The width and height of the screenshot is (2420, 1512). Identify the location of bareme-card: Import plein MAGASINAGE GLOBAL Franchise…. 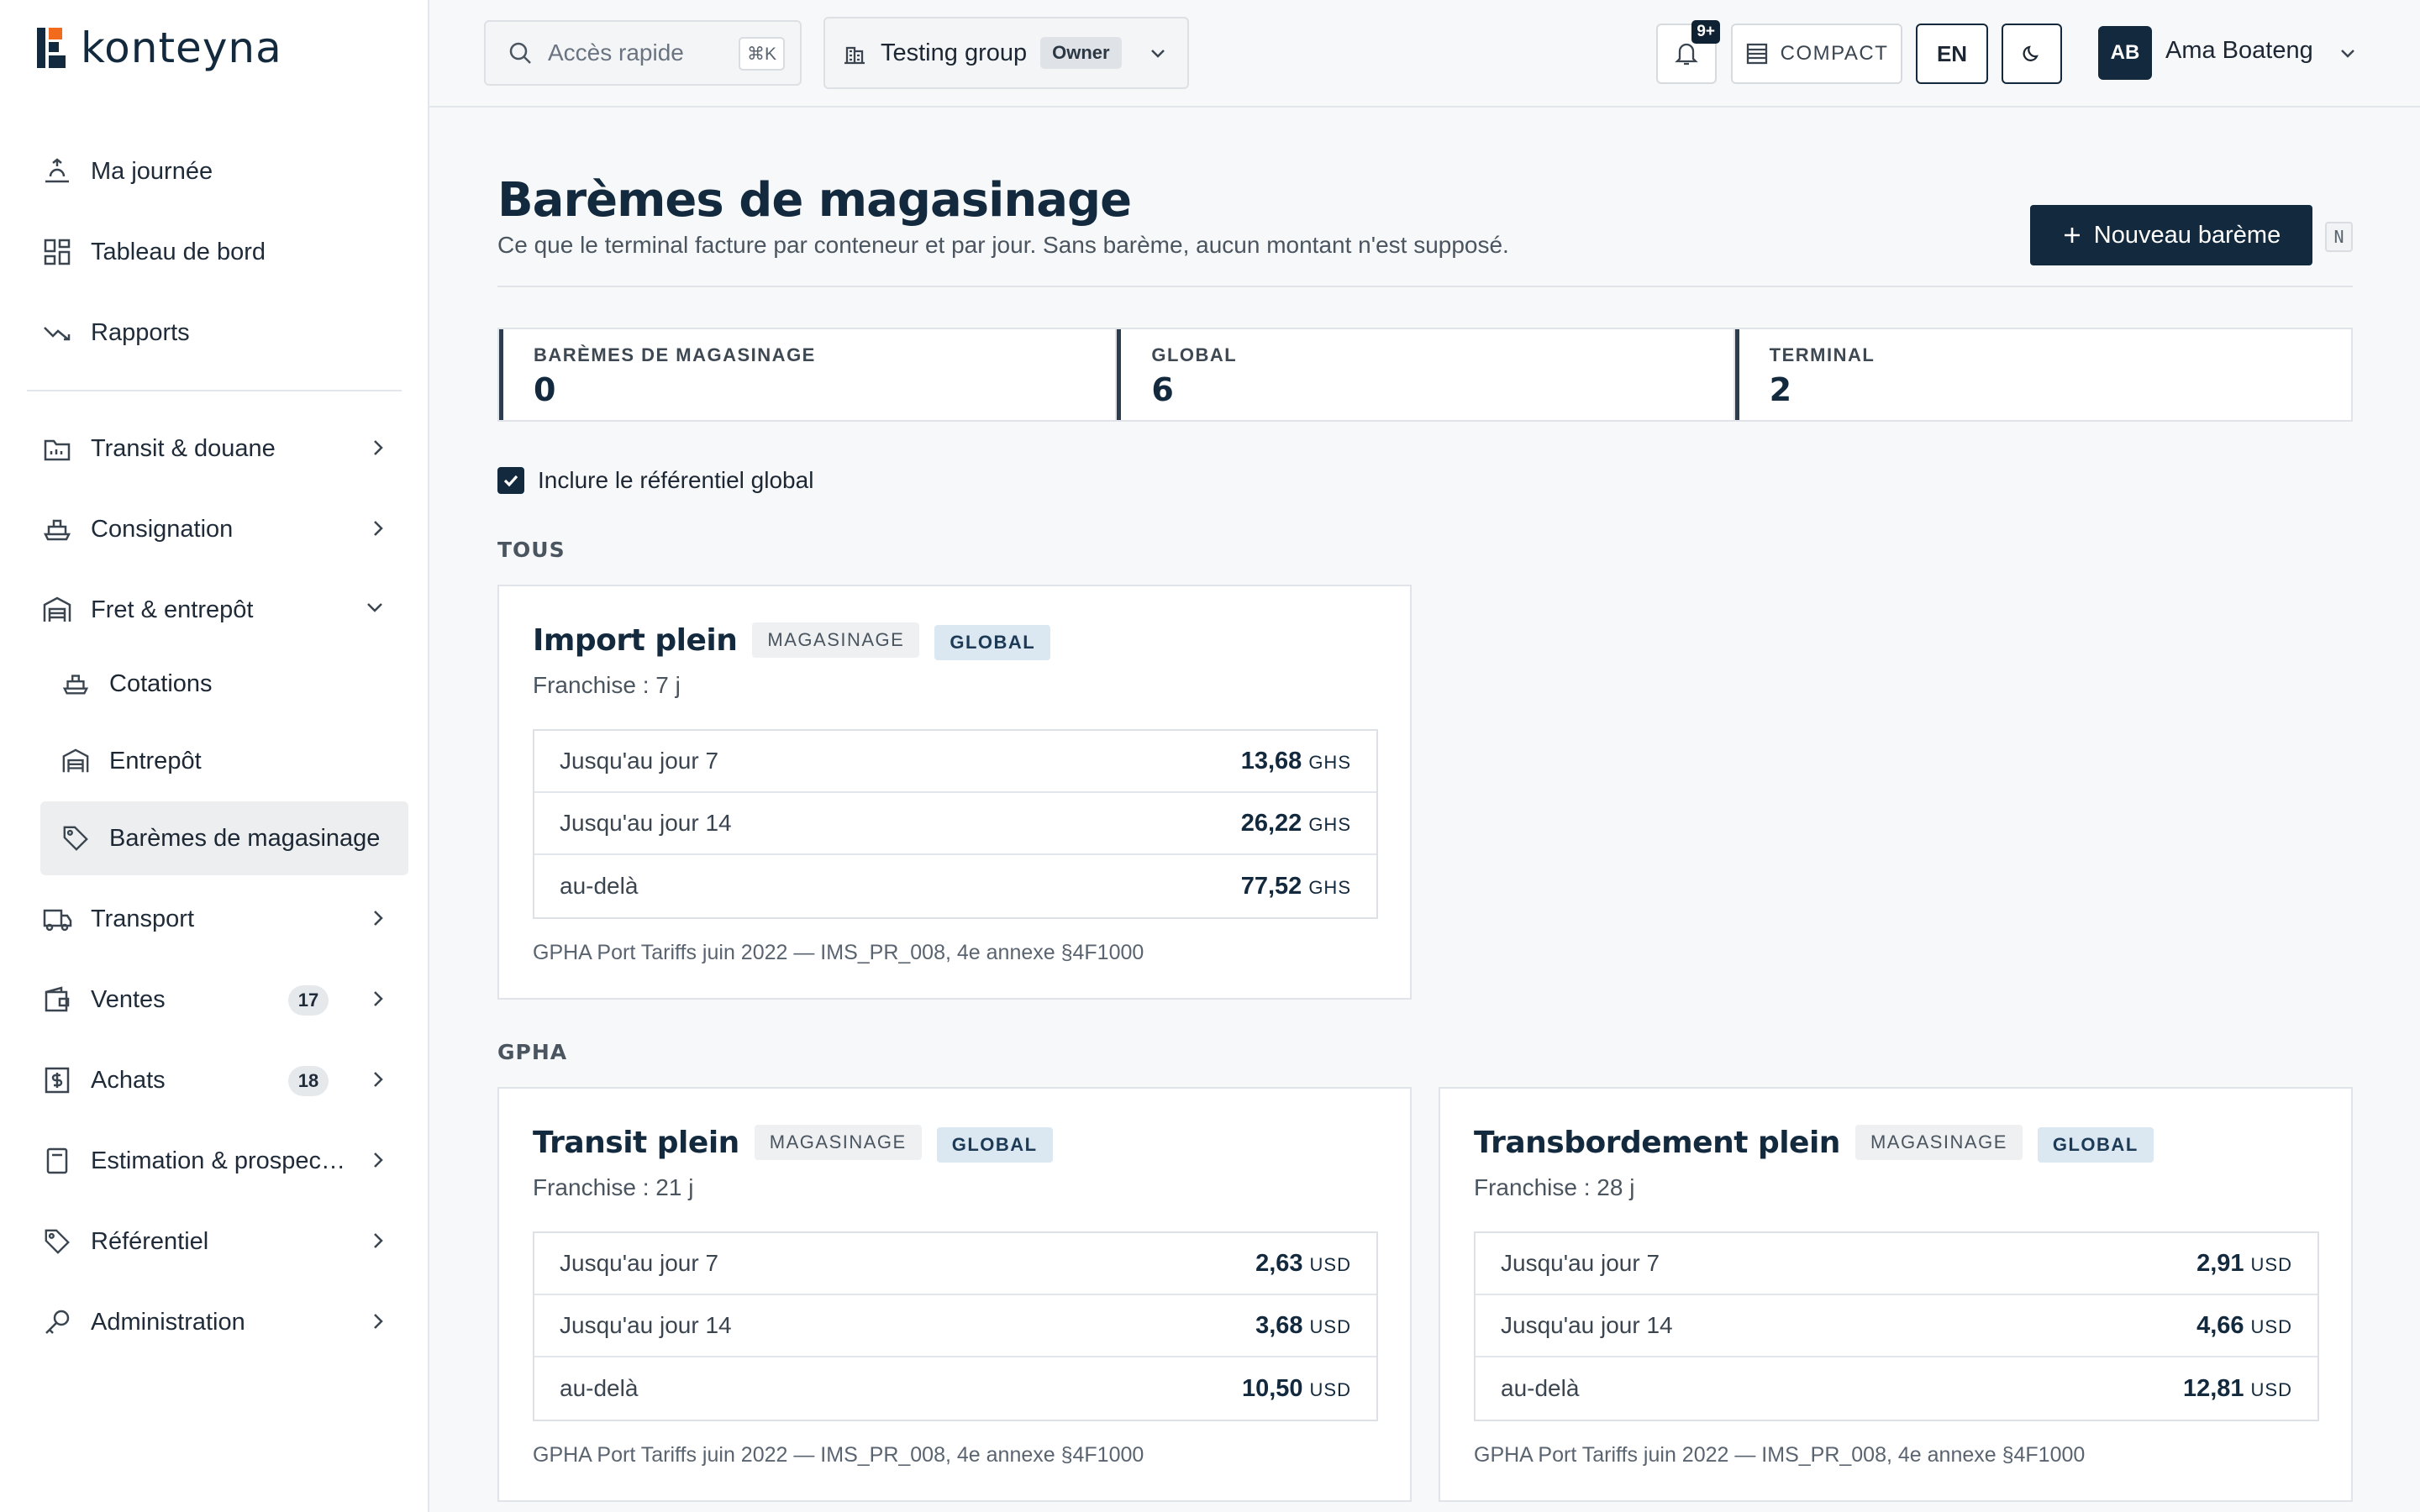
(955, 792).